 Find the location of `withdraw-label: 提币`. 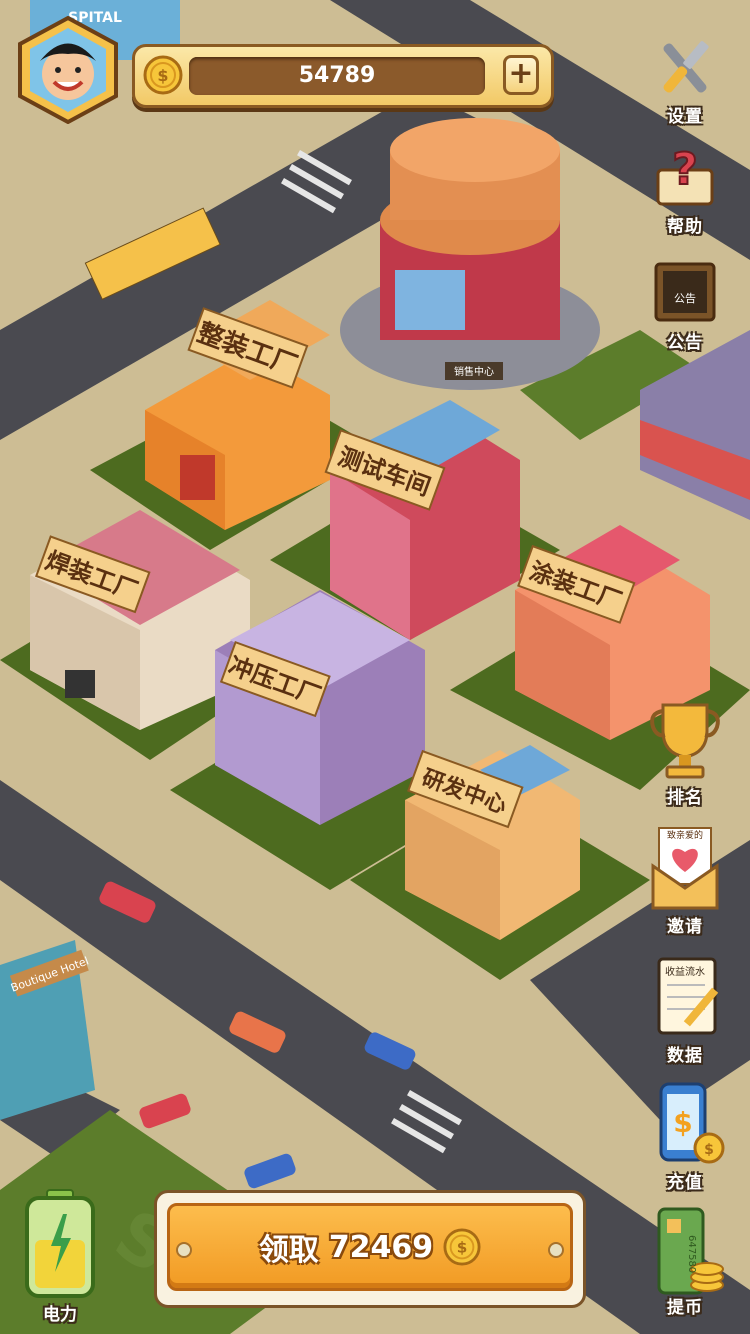

withdraw-label: 提币 is located at coordinates (685, 1308).